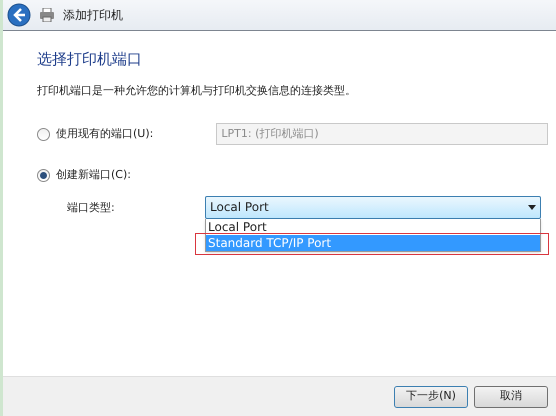  I want to click on port-type-label: 端口类型:, so click(91, 208).